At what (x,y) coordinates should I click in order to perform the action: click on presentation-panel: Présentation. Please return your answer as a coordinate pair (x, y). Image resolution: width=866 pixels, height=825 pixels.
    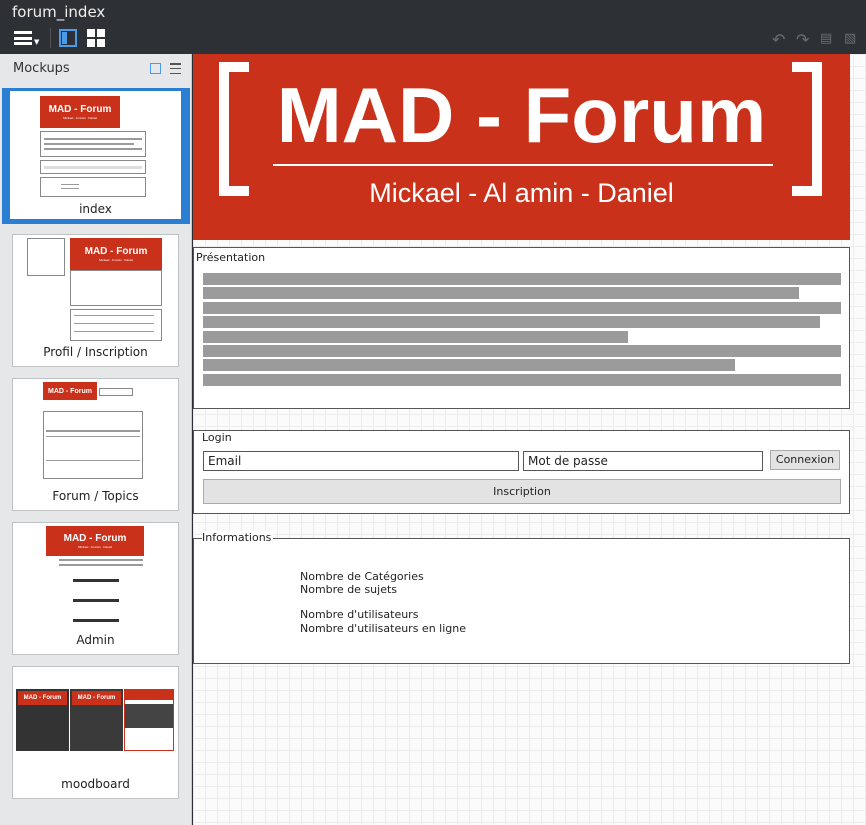
    Looking at the image, I should click on (521, 328).